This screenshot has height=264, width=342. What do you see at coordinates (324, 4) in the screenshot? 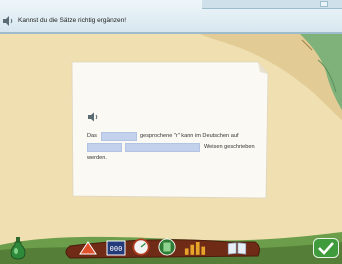
I see `banner-scroll-handle` at bounding box center [324, 4].